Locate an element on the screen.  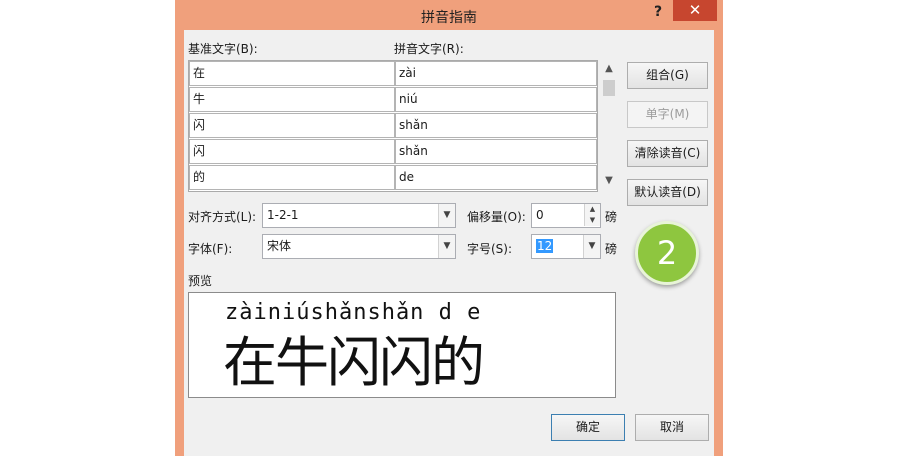
single-char-button: 单字(M) is located at coordinates (667, 114).